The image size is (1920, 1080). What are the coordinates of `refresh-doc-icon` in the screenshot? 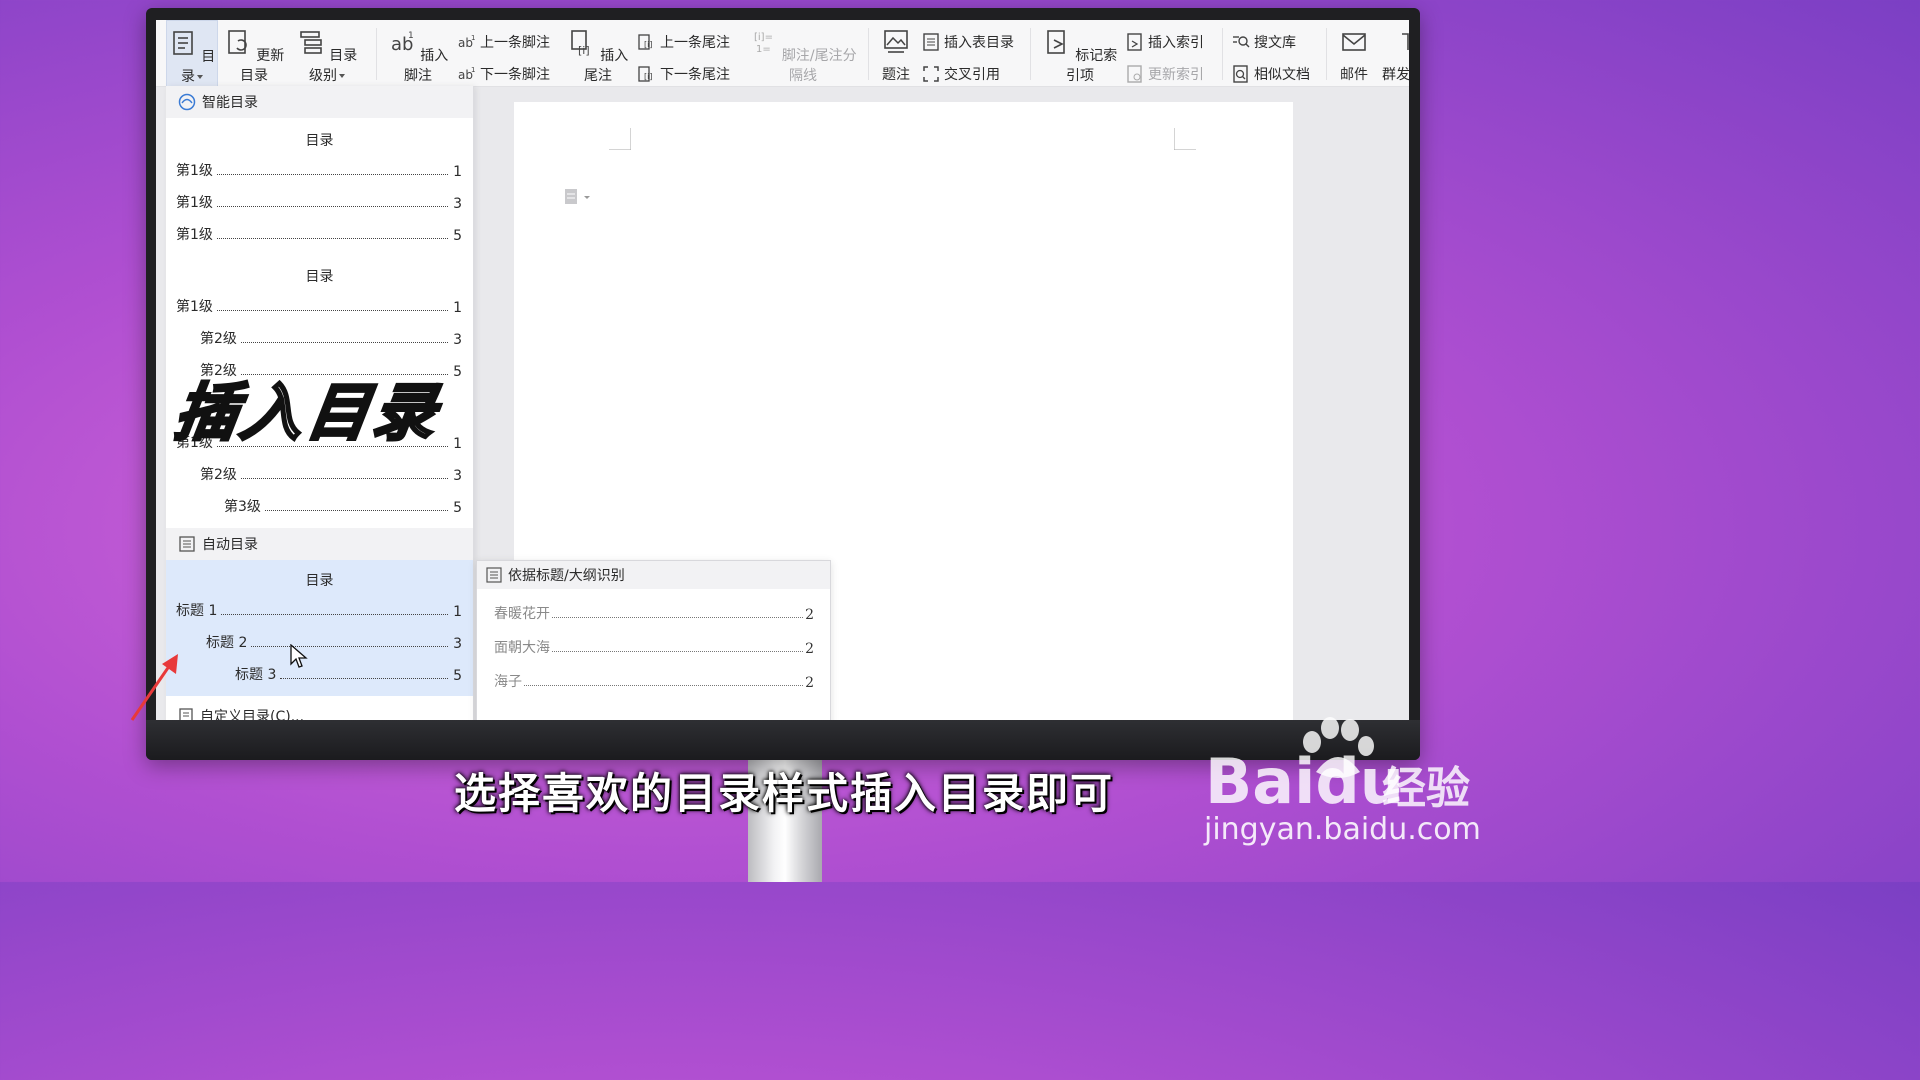 It's located at (237, 42).